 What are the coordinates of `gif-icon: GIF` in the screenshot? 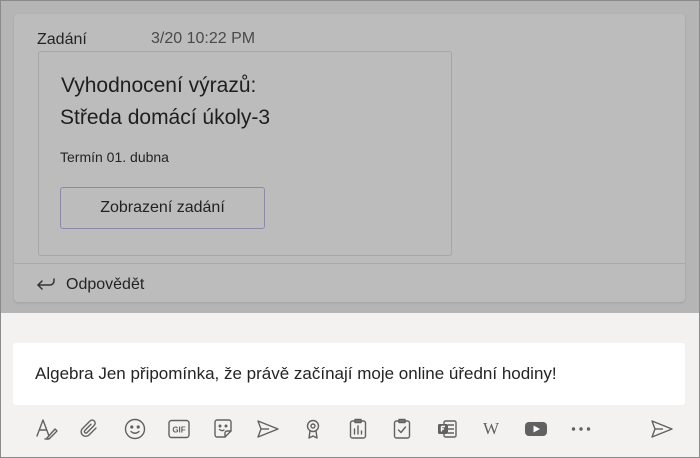 It's located at (179, 429).